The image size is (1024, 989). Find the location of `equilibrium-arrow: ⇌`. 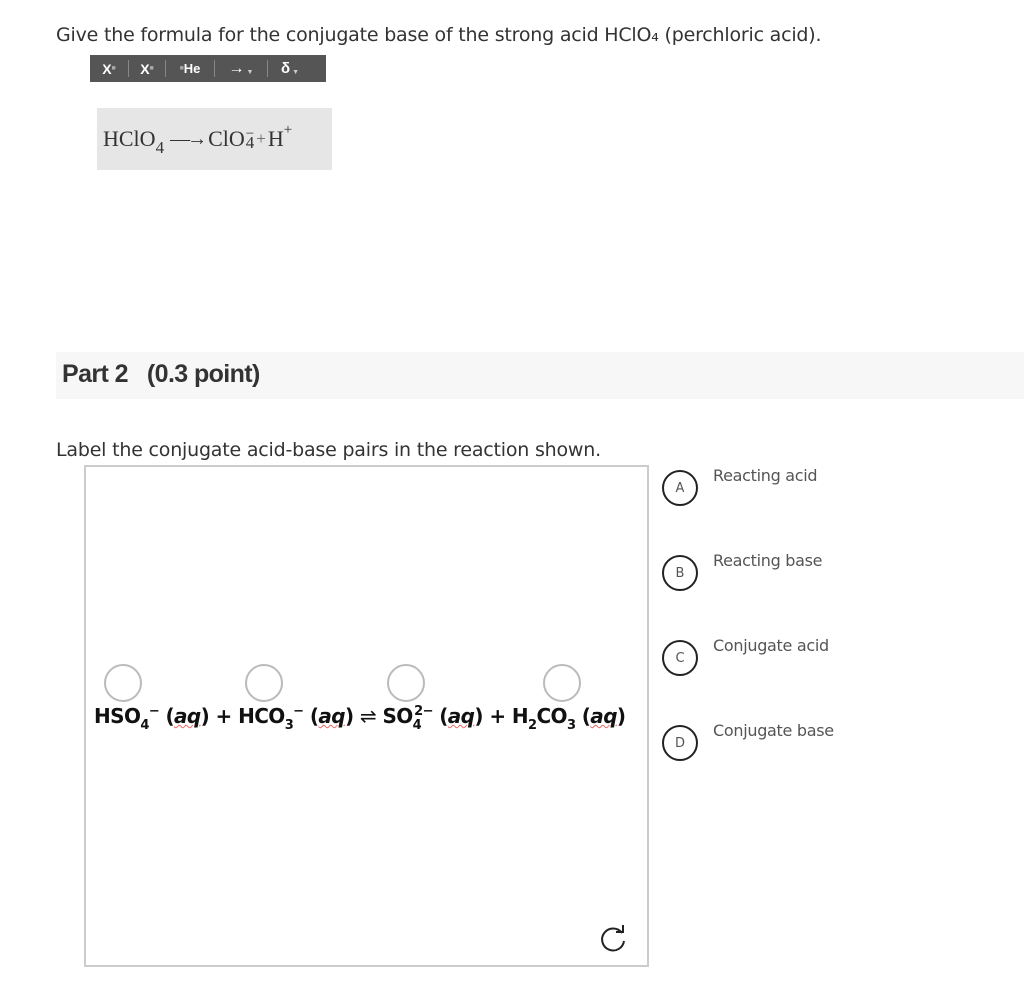

equilibrium-arrow: ⇌ is located at coordinates (368, 716).